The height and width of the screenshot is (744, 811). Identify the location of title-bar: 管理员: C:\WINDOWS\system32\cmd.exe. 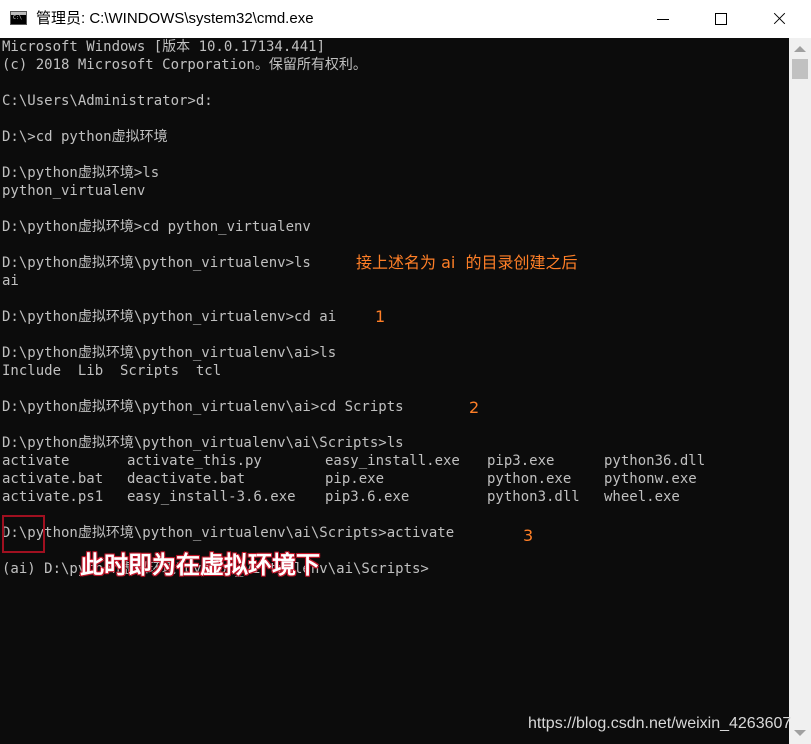
(405, 19).